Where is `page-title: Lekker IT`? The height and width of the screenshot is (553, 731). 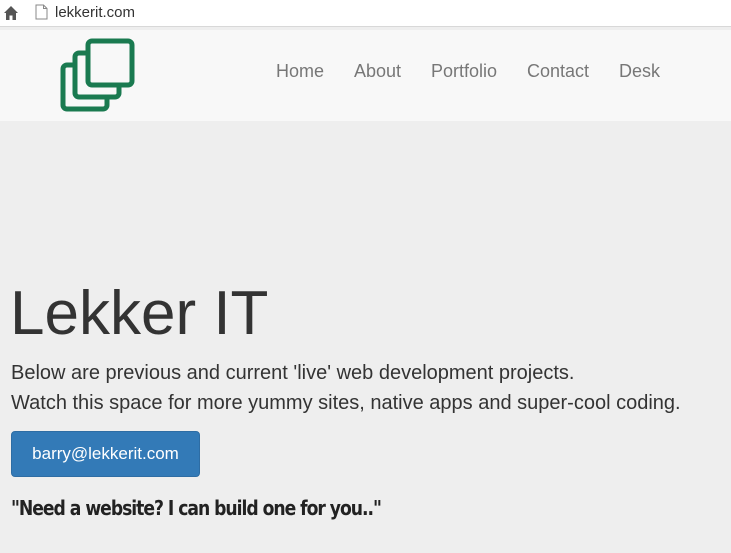 page-title: Lekker IT is located at coordinates (139, 313).